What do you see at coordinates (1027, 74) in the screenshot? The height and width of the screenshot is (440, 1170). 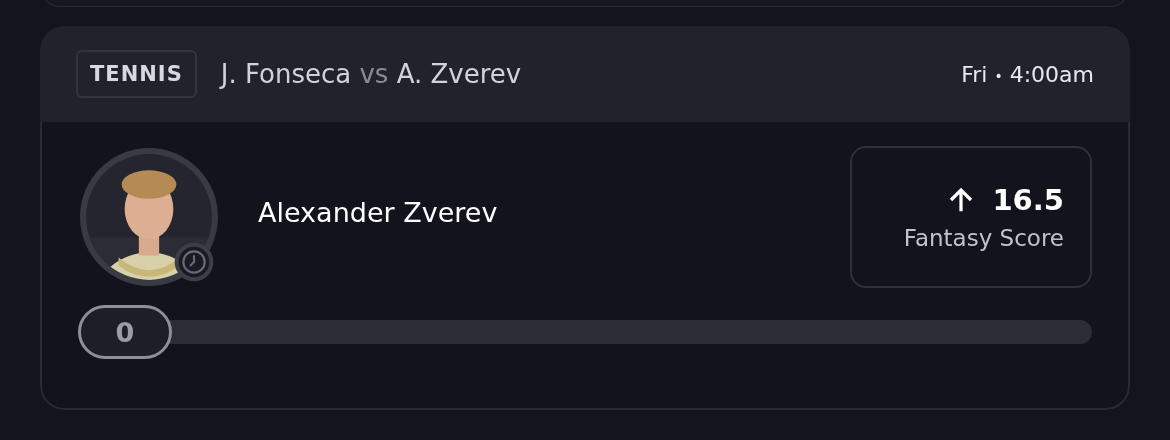 I see `start-time: Fri • 4:00am` at bounding box center [1027, 74].